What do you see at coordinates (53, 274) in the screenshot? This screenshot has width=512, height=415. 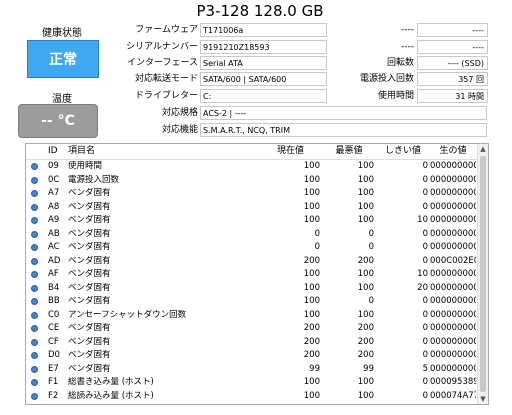 I see `row-id: AF` at bounding box center [53, 274].